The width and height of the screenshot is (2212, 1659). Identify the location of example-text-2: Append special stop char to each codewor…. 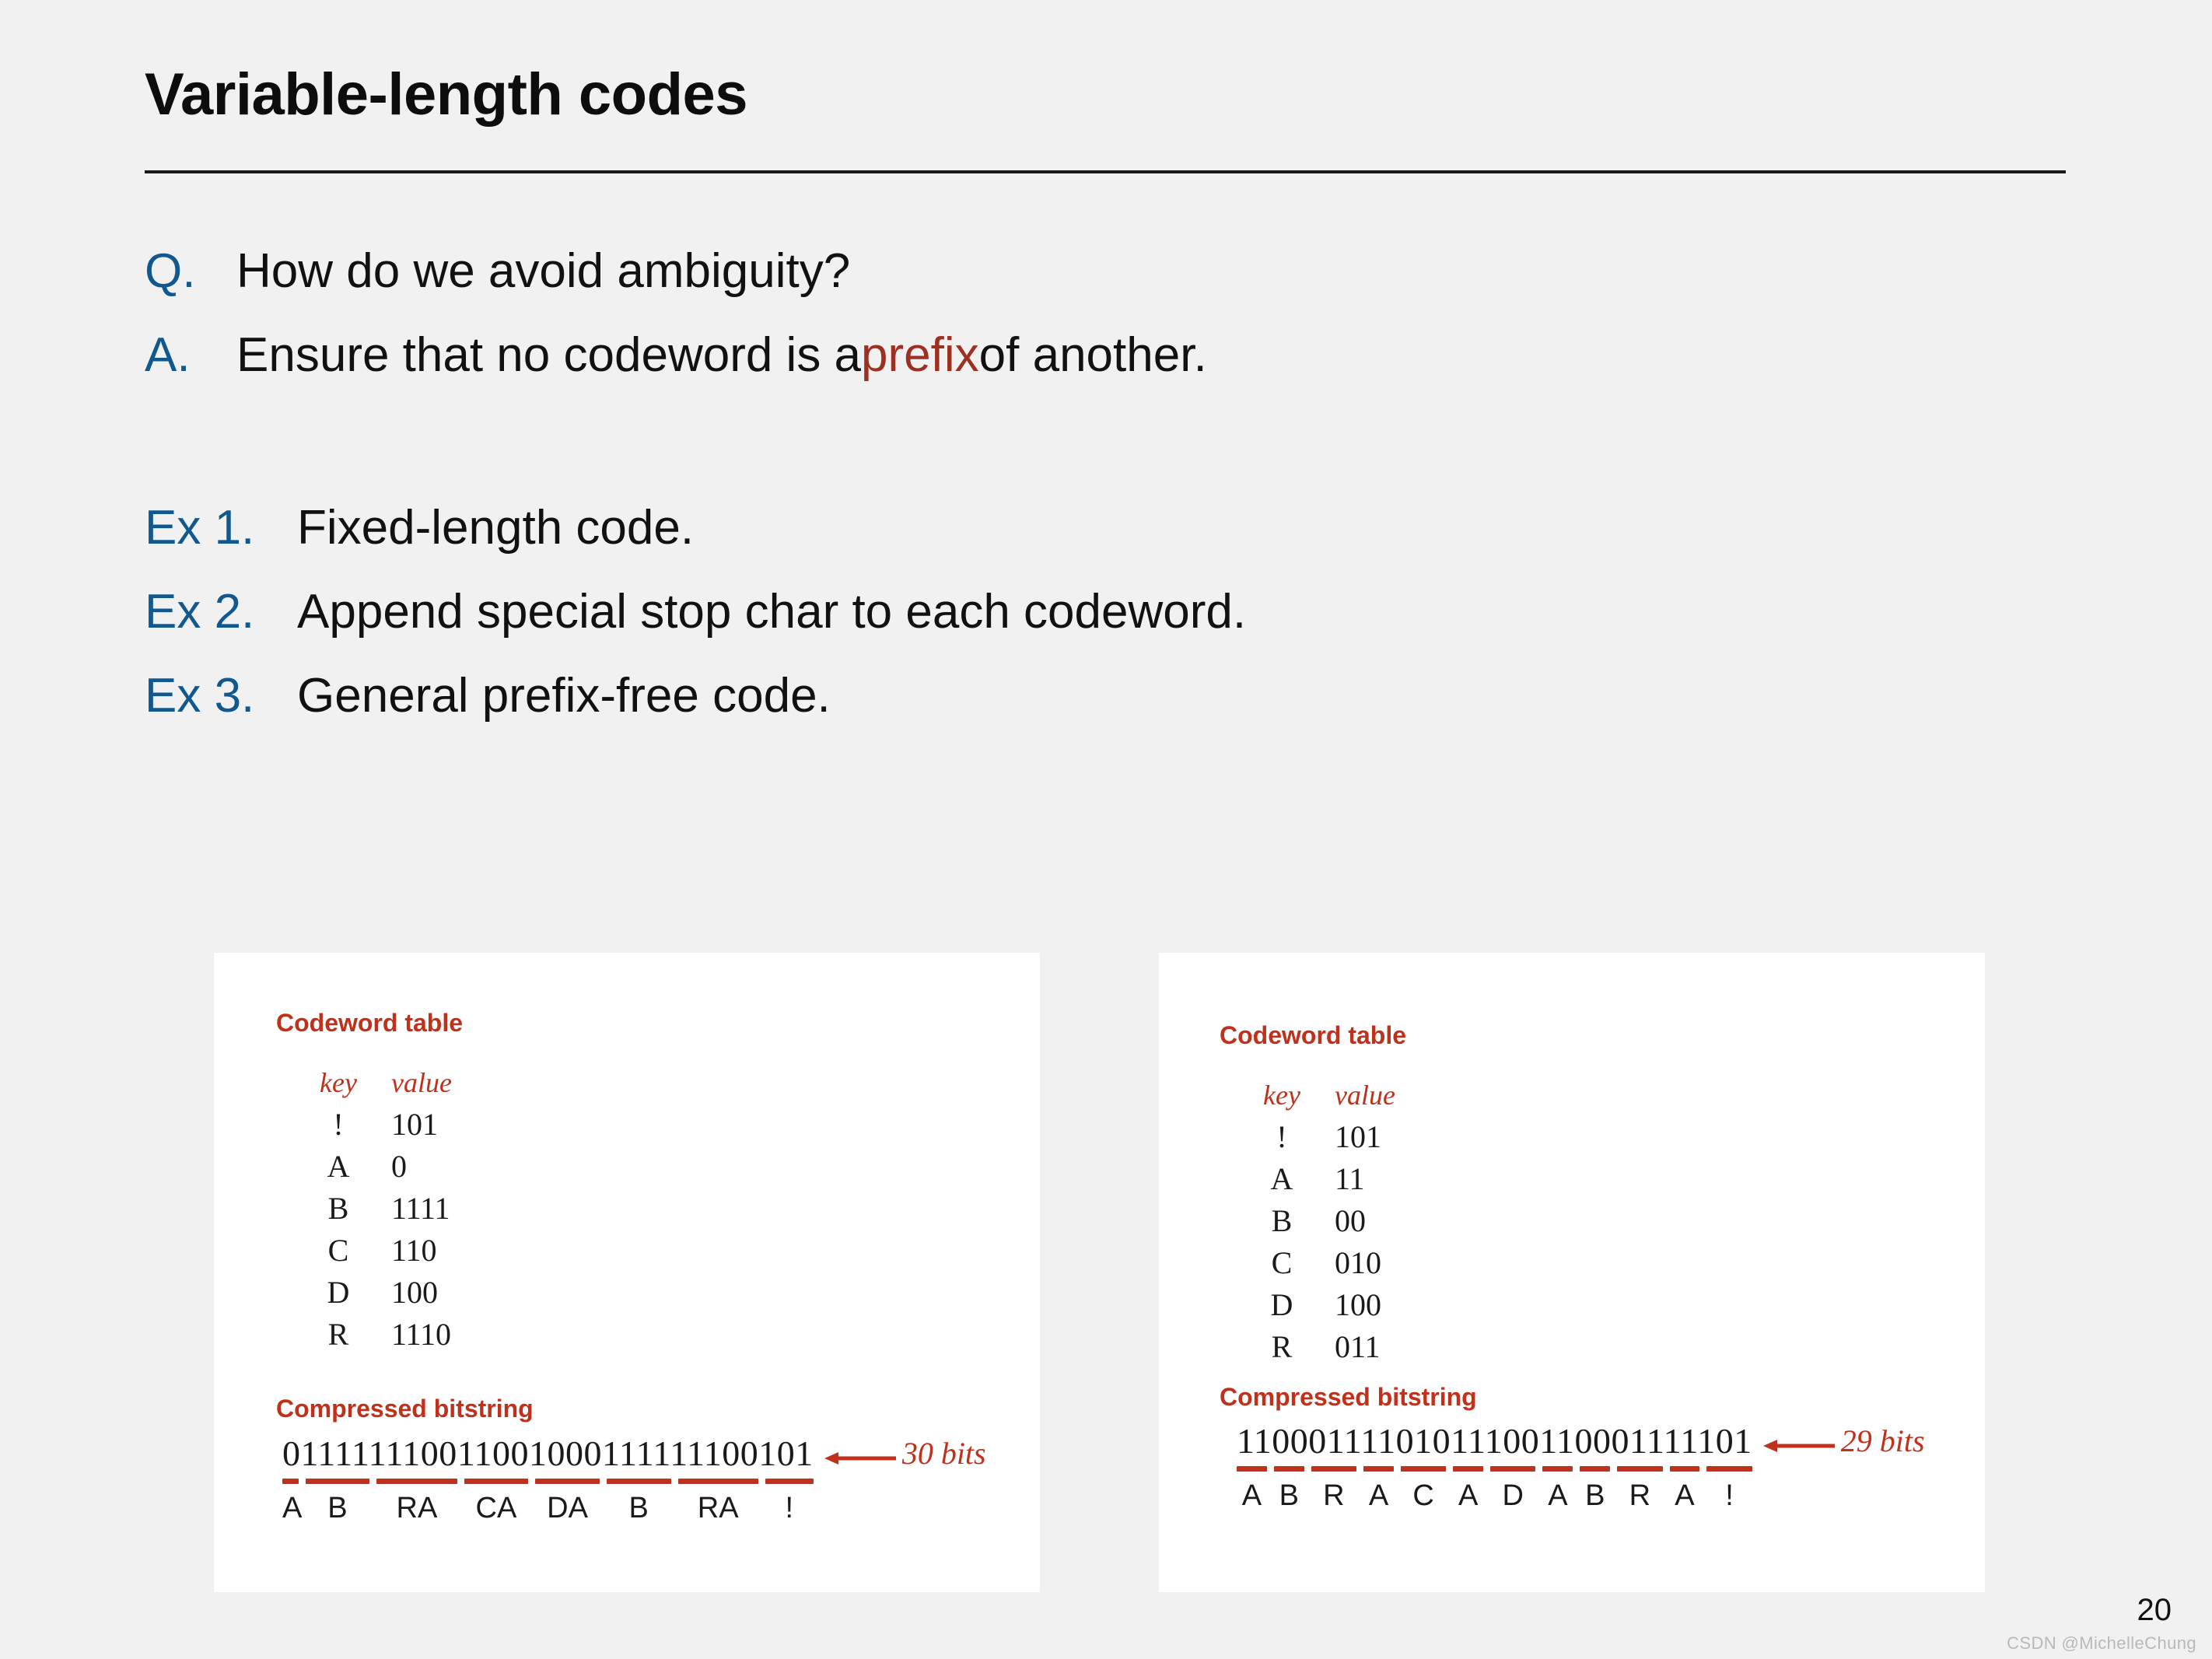
(772, 612).